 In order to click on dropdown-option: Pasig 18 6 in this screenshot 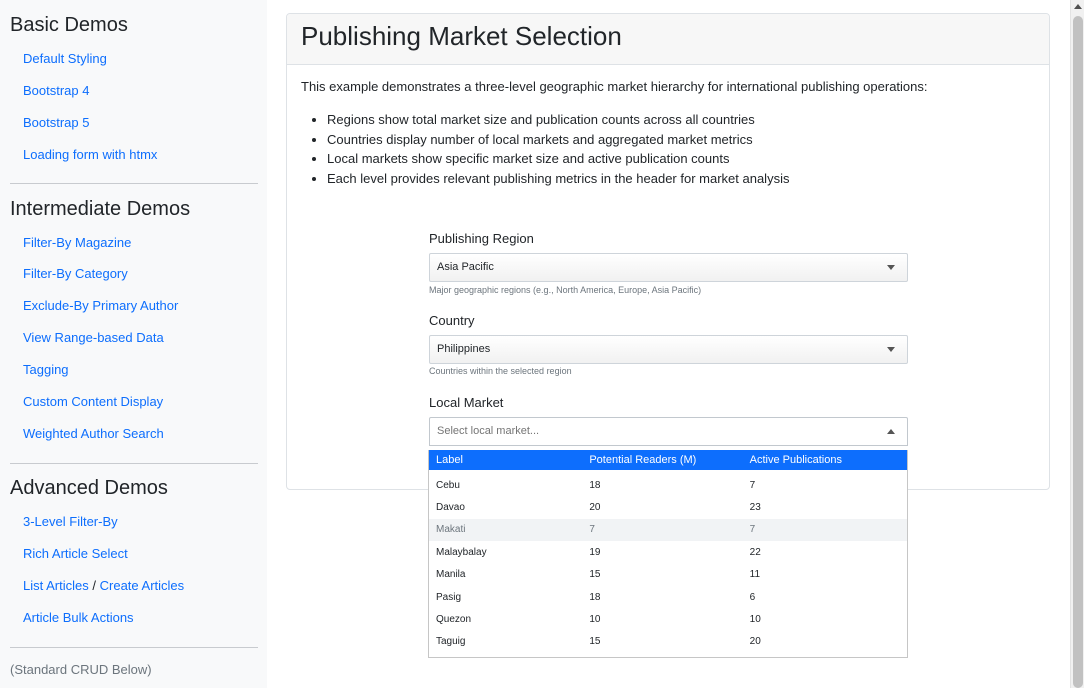, I will do `click(668, 597)`.